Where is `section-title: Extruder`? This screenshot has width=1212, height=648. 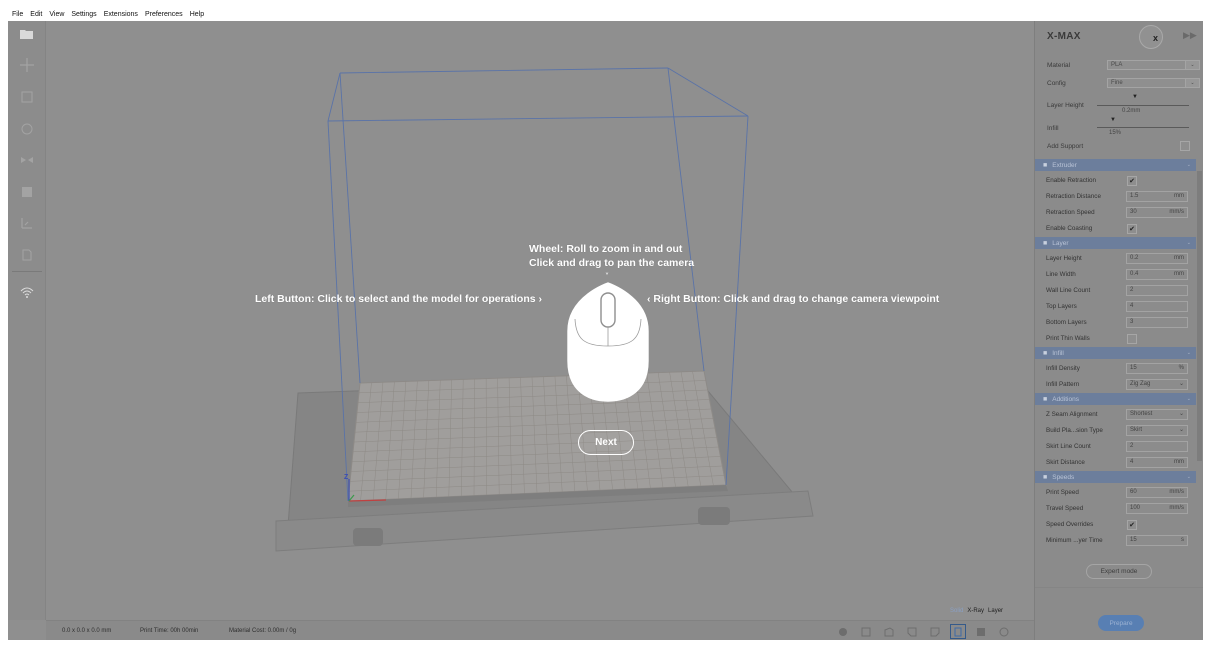
section-title: Extruder is located at coordinates (1064, 165).